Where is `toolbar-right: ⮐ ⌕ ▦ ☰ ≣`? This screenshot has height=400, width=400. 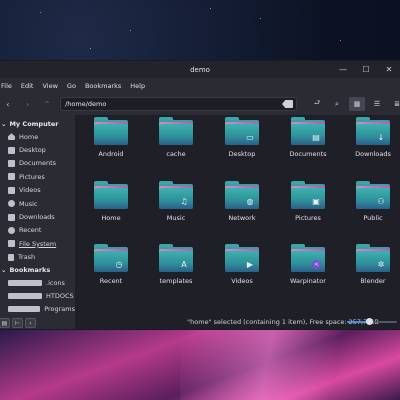
toolbar-right: ⮐ ⌕ ▦ ☰ ≣ is located at coordinates (354, 104).